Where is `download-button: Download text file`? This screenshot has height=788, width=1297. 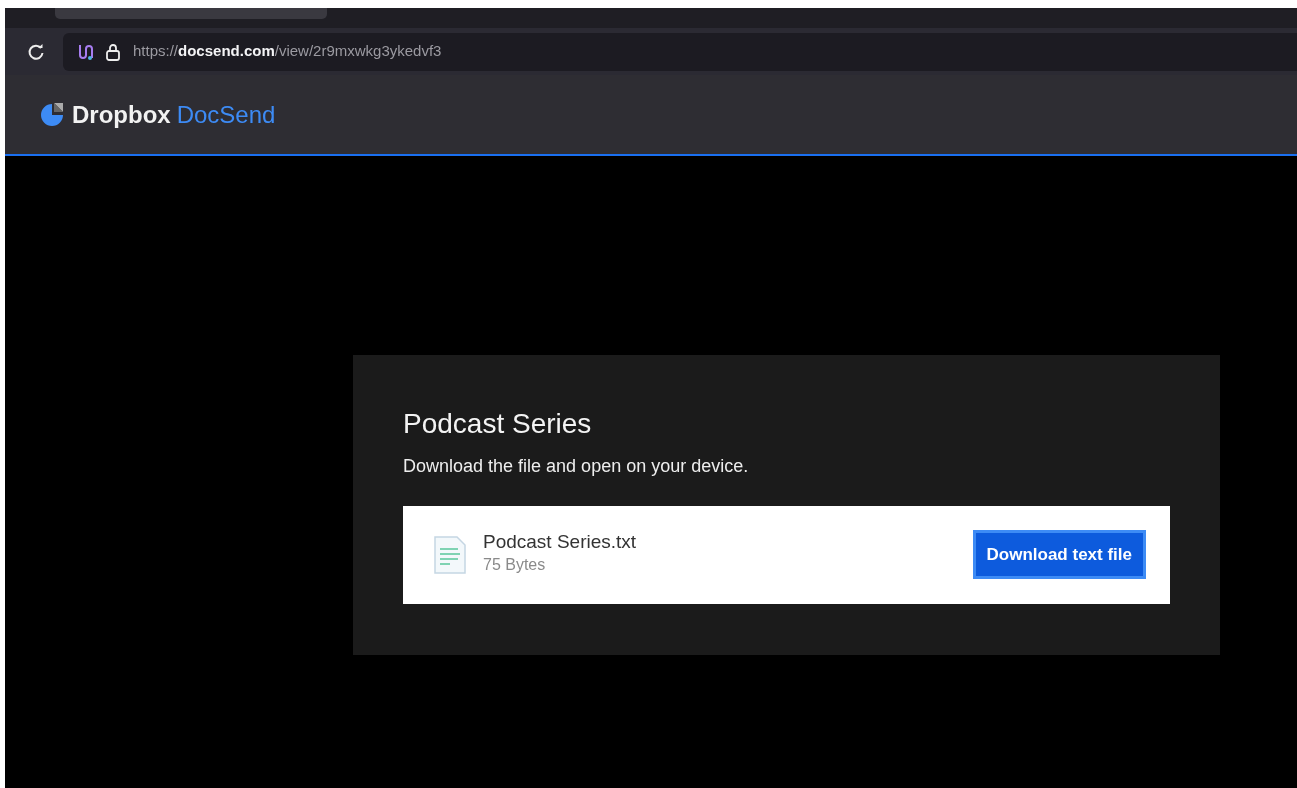
download-button: Download text file is located at coordinates (1059, 554).